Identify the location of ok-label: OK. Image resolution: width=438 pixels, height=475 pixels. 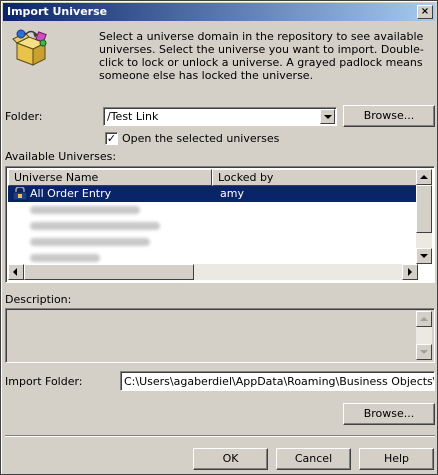
(230, 458).